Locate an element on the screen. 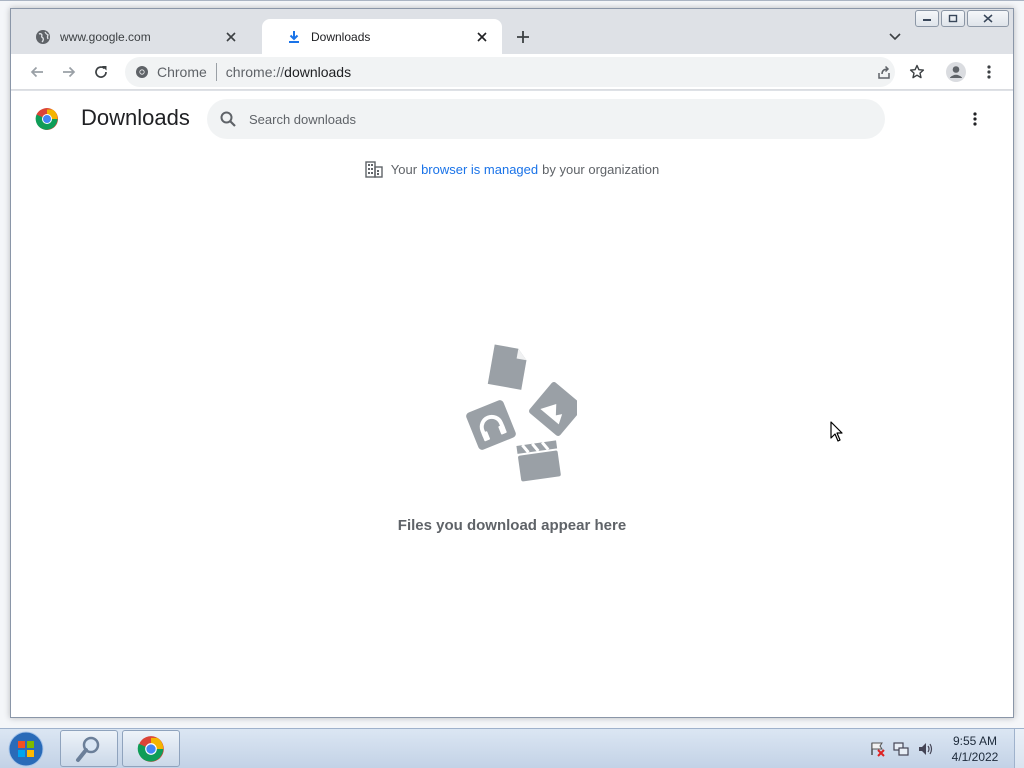 Image resolution: width=1024 pixels, height=768 pixels. clock: 9:55 AM 4/1/2022 is located at coordinates (975, 749).